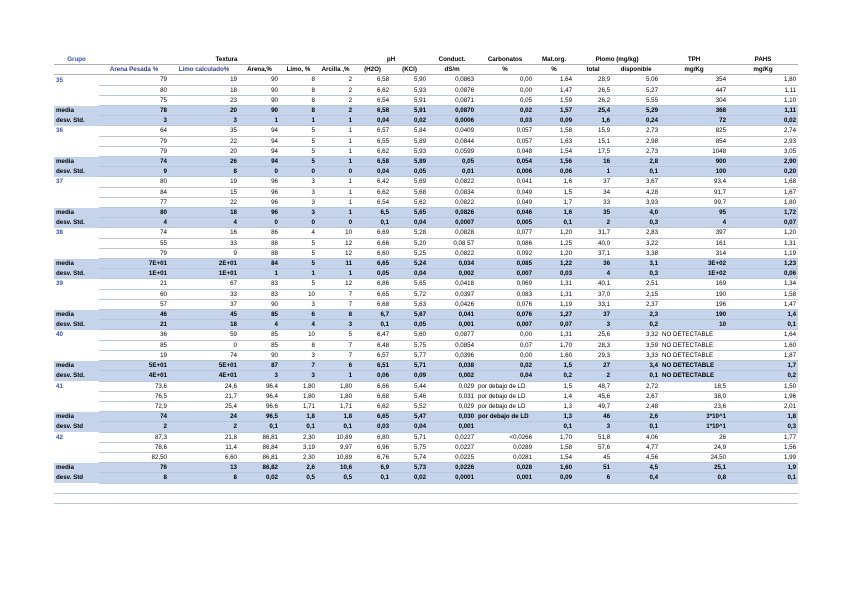  What do you see at coordinates (76, 60) in the screenshot?
I see `header-grupo: Grupo` at bounding box center [76, 60].